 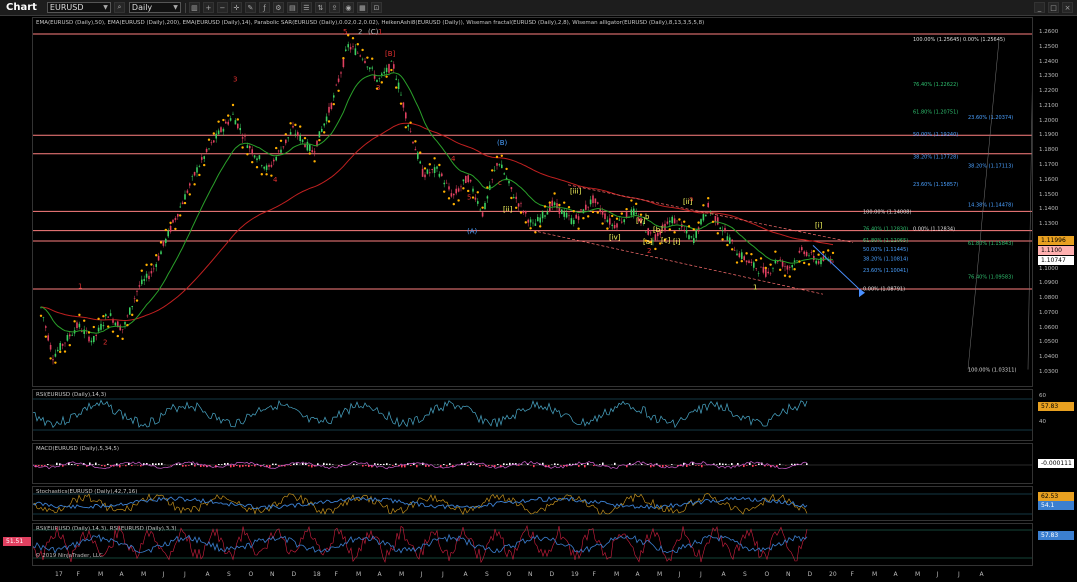 What do you see at coordinates (530, 574) in the screenshot?
I see `time-axis-label: N` at bounding box center [530, 574].